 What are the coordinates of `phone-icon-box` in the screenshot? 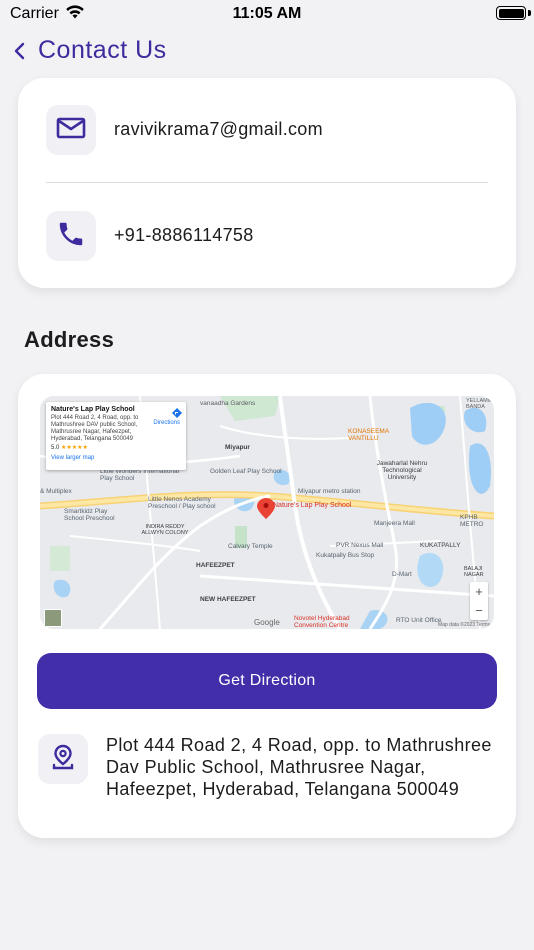 It's located at (71, 236).